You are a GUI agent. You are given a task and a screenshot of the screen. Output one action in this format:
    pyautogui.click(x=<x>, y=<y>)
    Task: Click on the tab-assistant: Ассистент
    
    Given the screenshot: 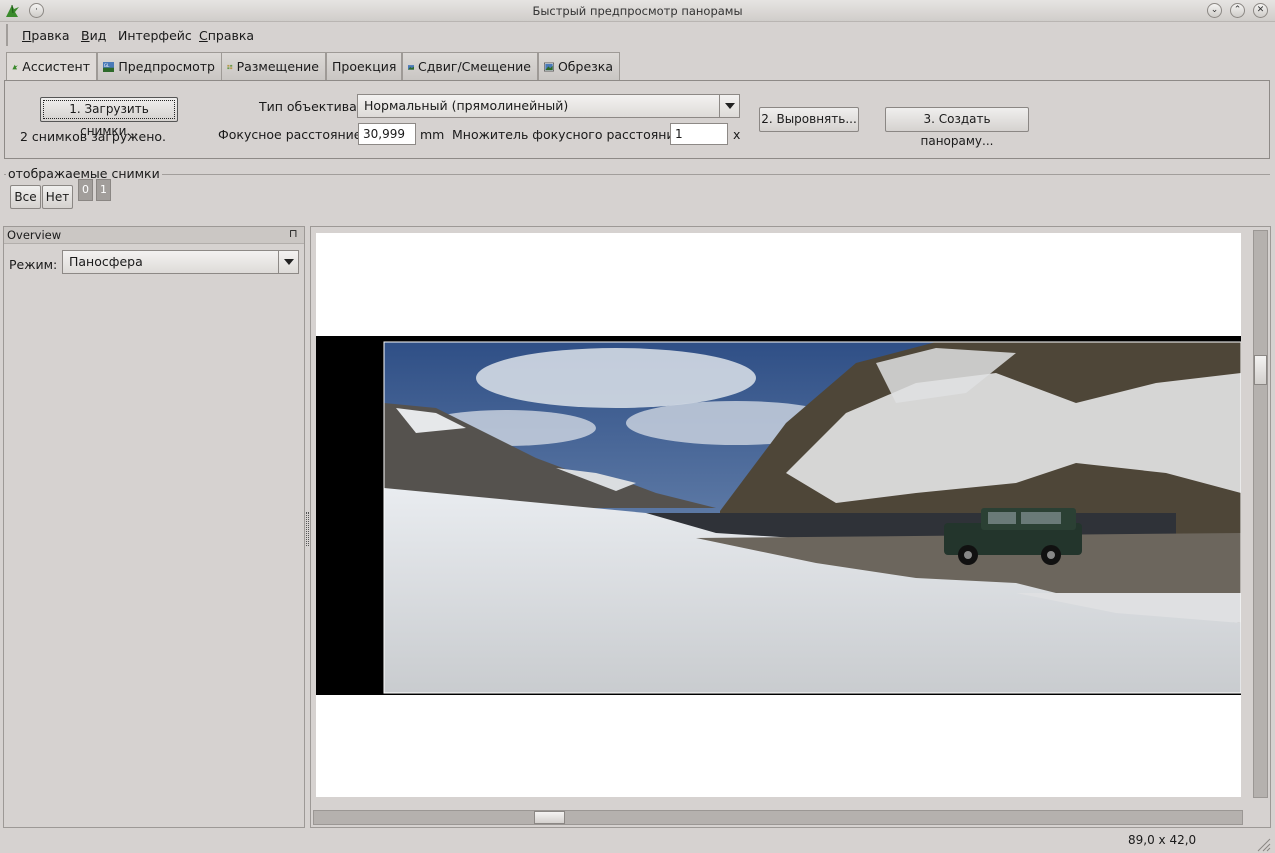 What is the action you would take?
    pyautogui.click(x=51, y=66)
    